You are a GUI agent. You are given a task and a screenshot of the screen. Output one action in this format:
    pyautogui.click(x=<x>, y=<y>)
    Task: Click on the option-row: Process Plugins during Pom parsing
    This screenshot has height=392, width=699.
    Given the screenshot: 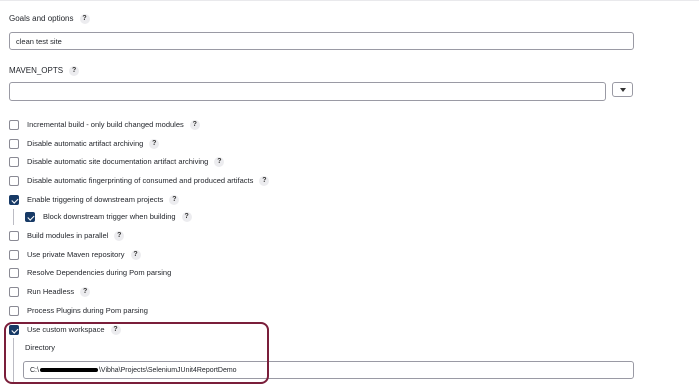 What is the action you would take?
    pyautogui.click(x=78, y=311)
    